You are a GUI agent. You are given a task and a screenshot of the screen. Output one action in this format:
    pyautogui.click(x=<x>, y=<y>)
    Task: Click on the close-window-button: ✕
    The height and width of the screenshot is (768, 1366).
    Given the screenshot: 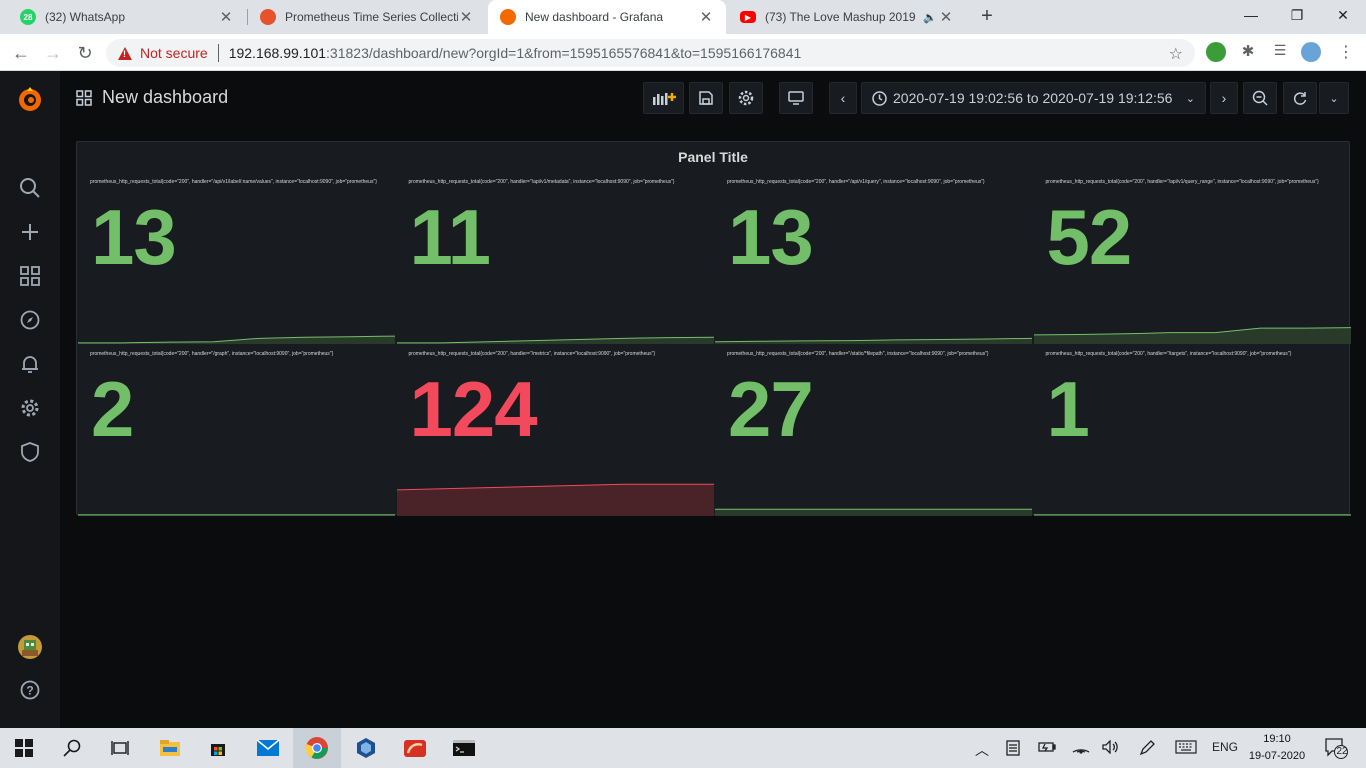 What is the action you would take?
    pyautogui.click(x=1343, y=15)
    